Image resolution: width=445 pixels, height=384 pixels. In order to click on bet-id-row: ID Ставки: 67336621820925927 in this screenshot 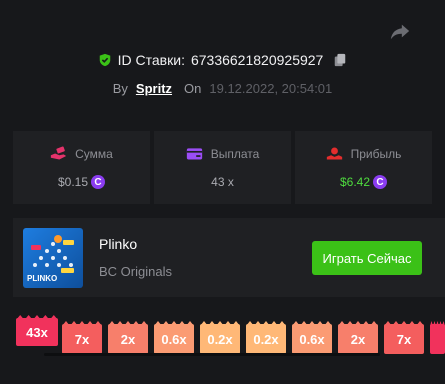, I will do `click(222, 60)`.